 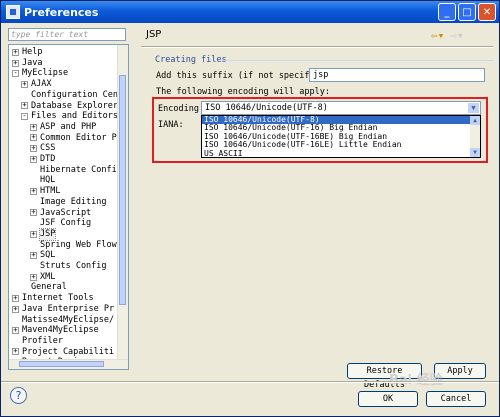 I want to click on maximize-button: □, so click(x=467, y=12).